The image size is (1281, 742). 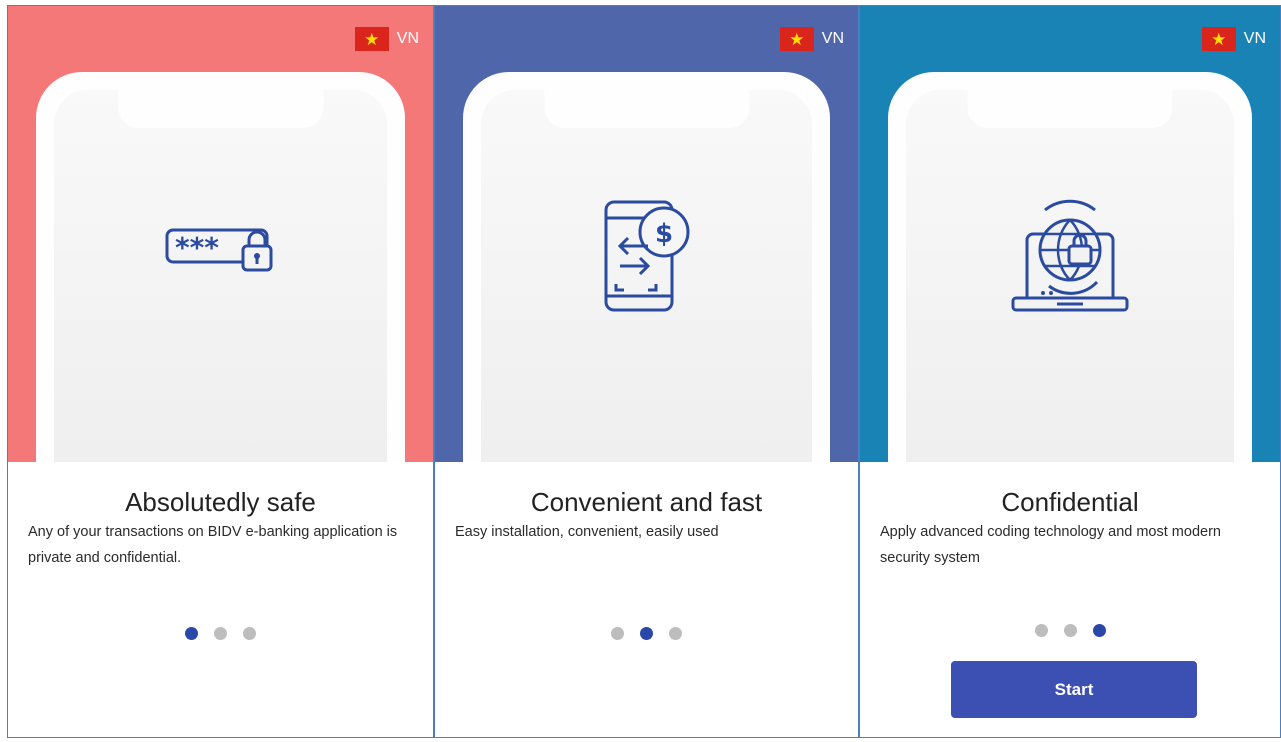 I want to click on laptop-globe-lock-icon, so click(x=1070, y=255).